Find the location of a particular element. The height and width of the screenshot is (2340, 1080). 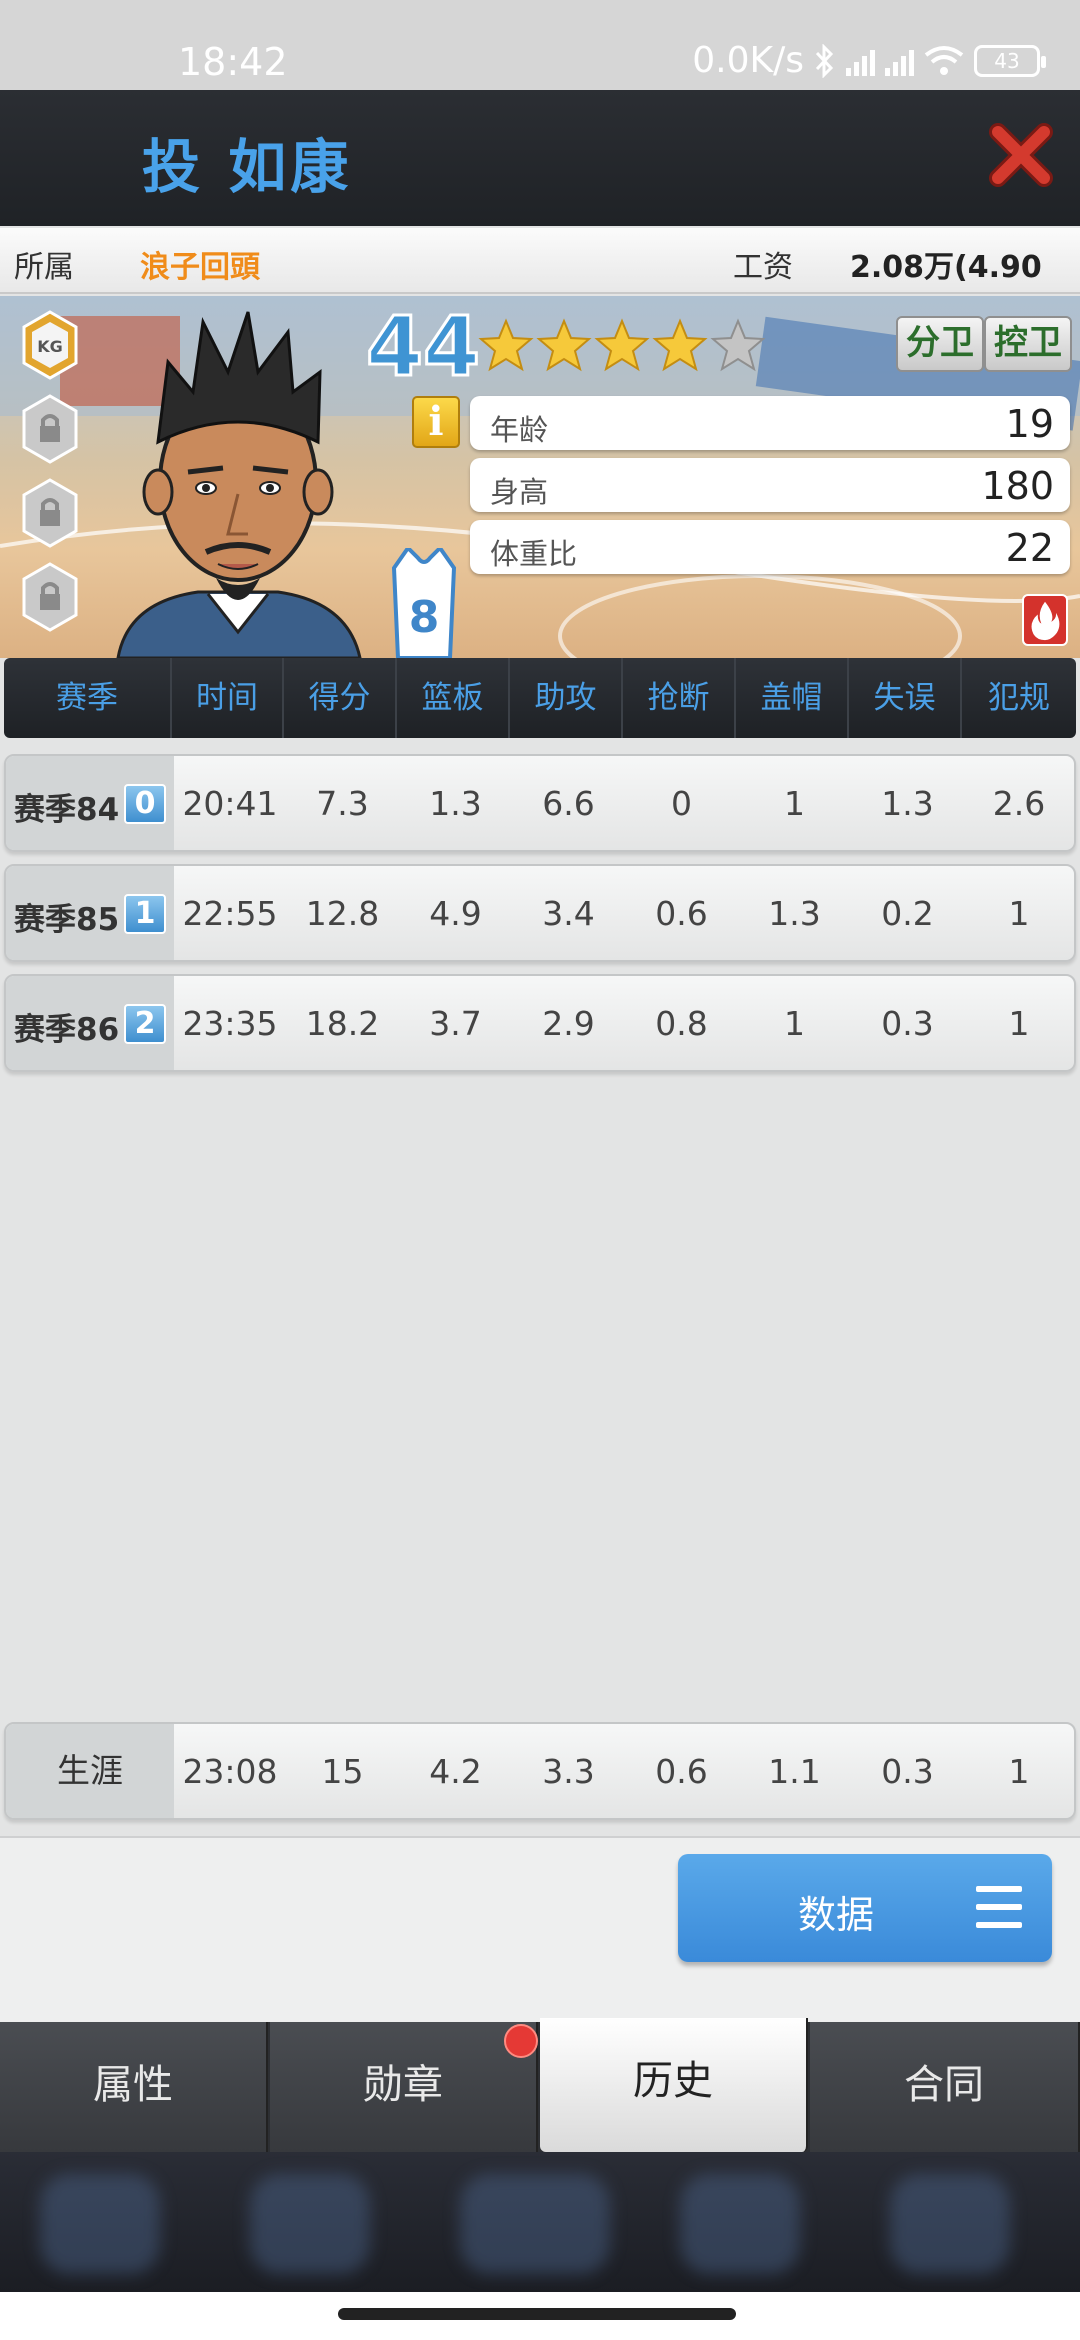

status-icons: 0.0K/s 43 is located at coordinates (869, 60).